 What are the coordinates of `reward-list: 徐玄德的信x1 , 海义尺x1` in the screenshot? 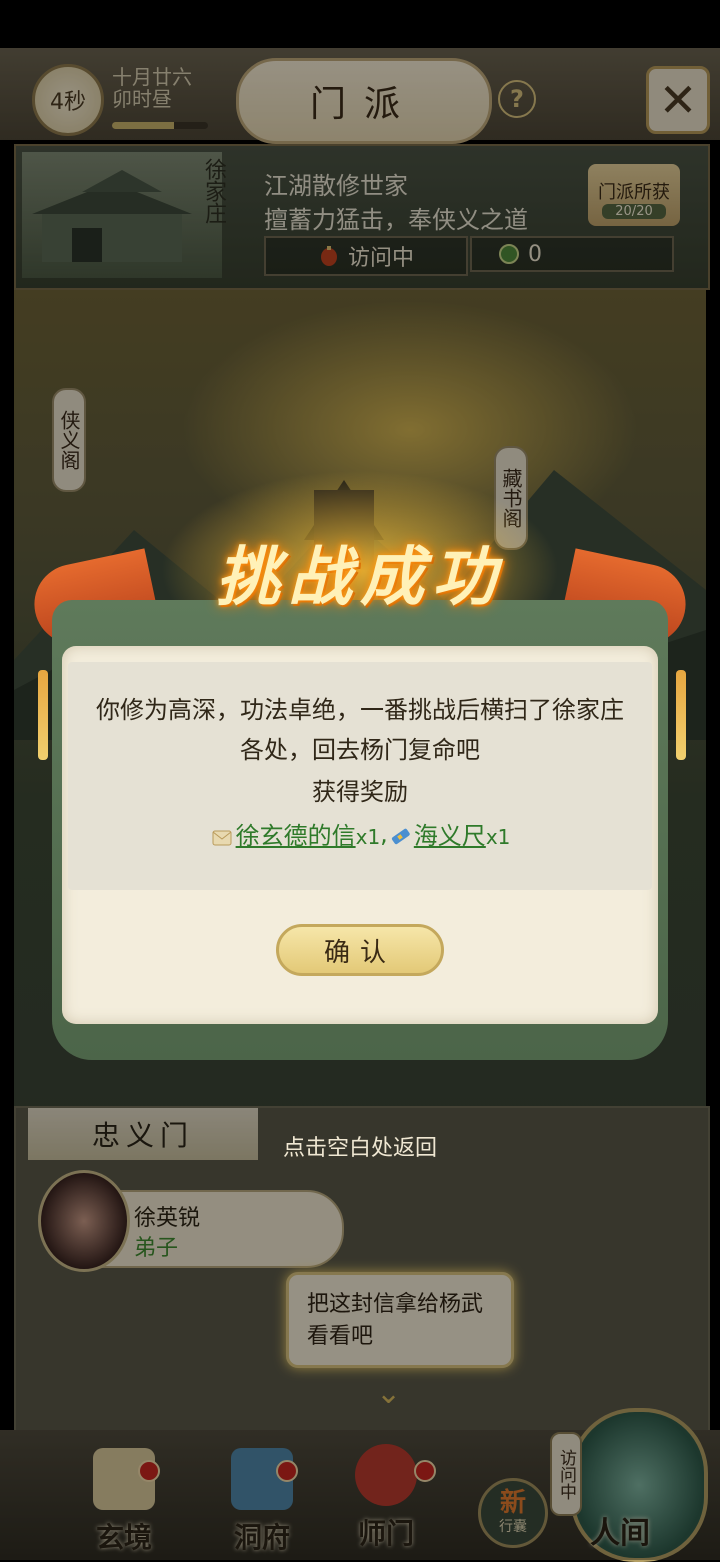 It's located at (360, 833).